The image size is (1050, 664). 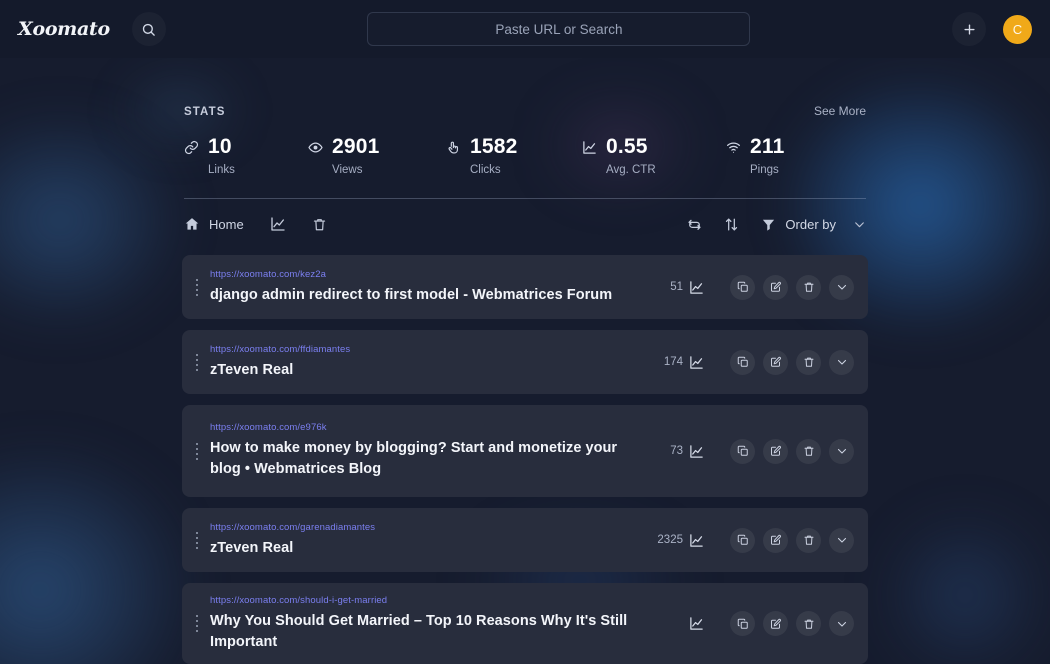 I want to click on avatar: C, so click(x=1017, y=29).